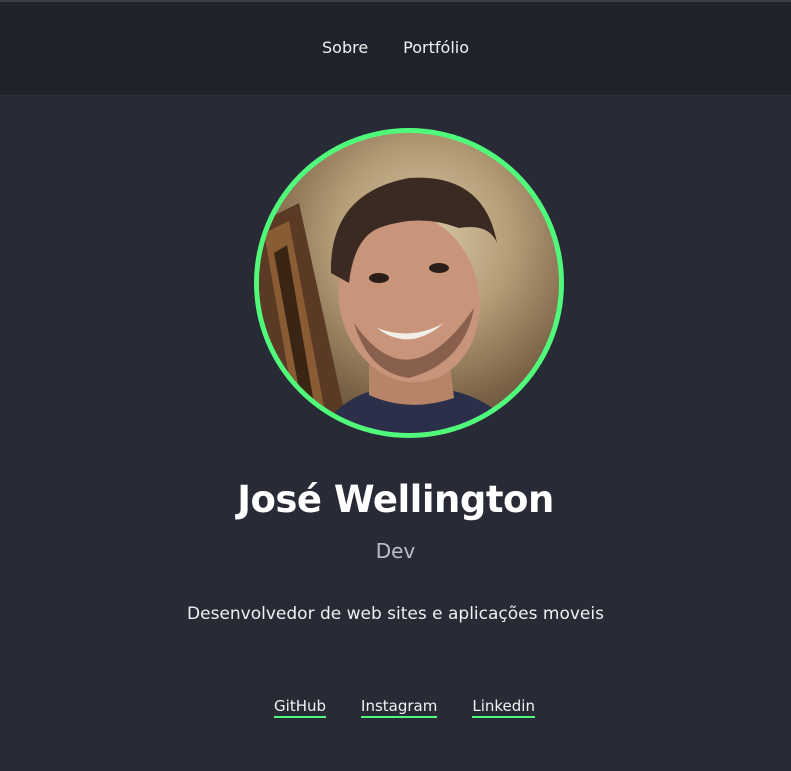  What do you see at coordinates (436, 47) in the screenshot?
I see `nav-link-portfolio: Portfólio` at bounding box center [436, 47].